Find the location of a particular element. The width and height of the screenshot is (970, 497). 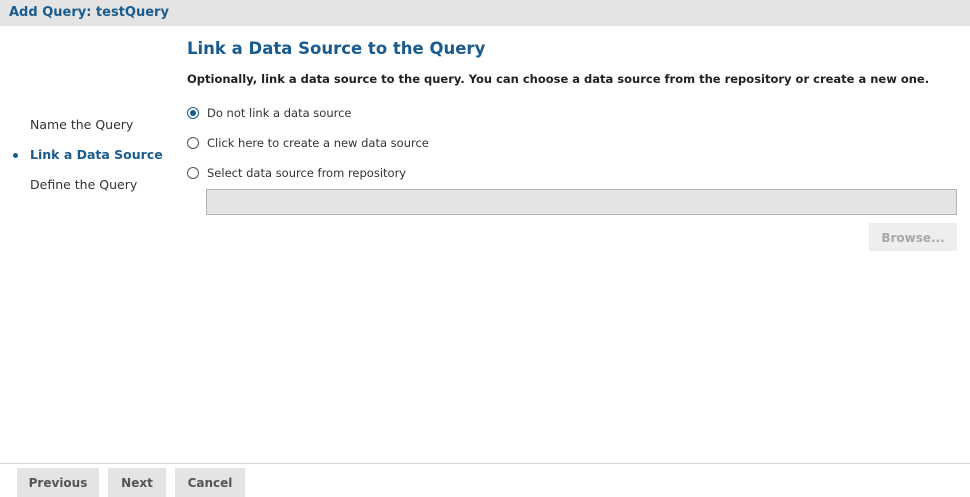

option-label: Do not link a data source is located at coordinates (279, 113).